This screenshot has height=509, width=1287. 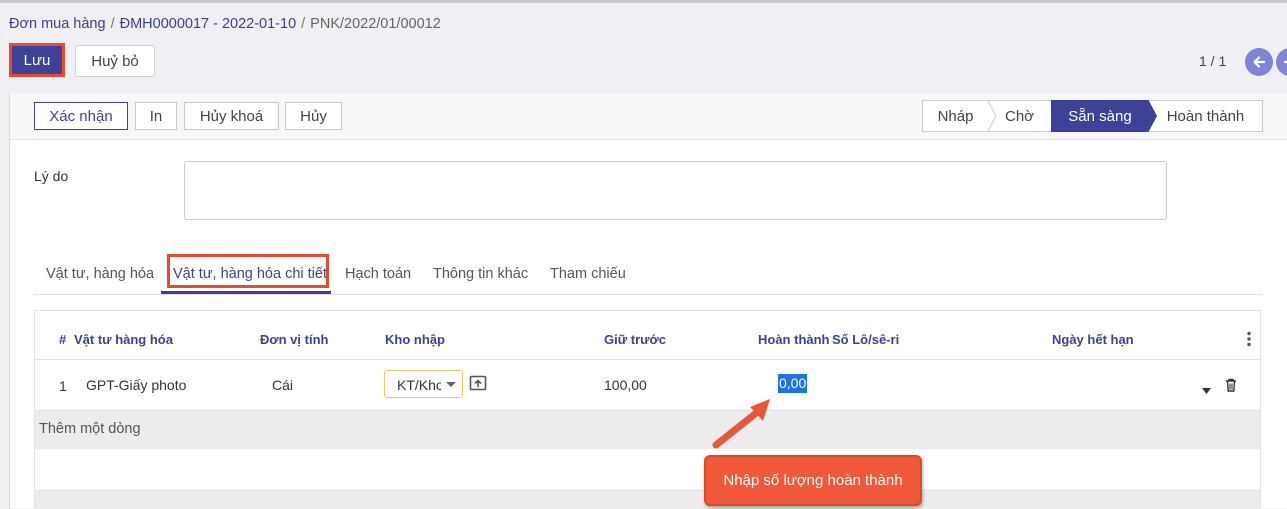 I want to click on tab-active-underline, so click(x=246, y=292).